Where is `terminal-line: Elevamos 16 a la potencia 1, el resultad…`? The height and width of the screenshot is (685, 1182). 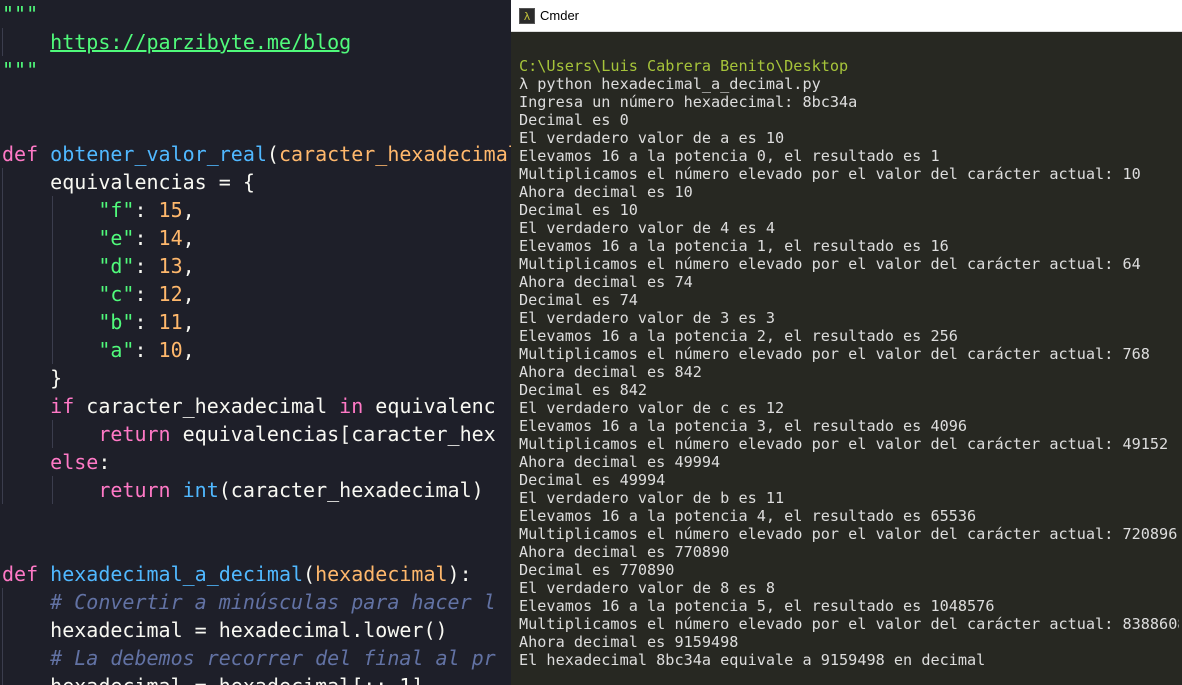
terminal-line: Elevamos 16 a la potencia 1, el resultad… is located at coordinates (734, 246).